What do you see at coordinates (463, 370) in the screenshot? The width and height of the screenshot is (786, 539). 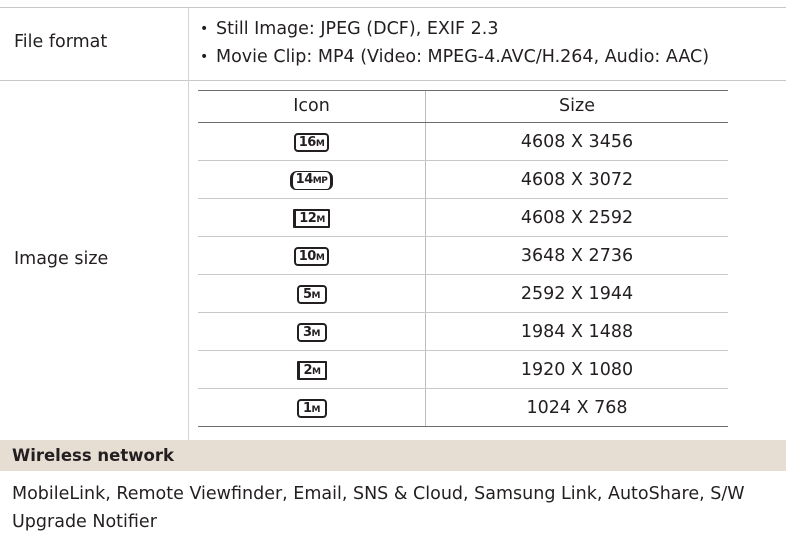 I see `table-row: 2M 1920 X 1080` at bounding box center [463, 370].